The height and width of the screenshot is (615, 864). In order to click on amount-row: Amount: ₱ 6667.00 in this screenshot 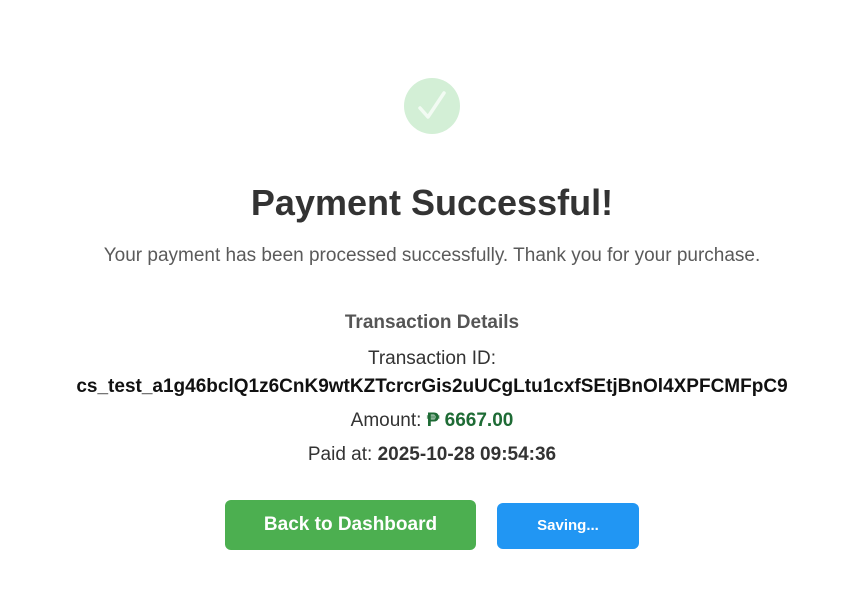, I will do `click(432, 421)`.